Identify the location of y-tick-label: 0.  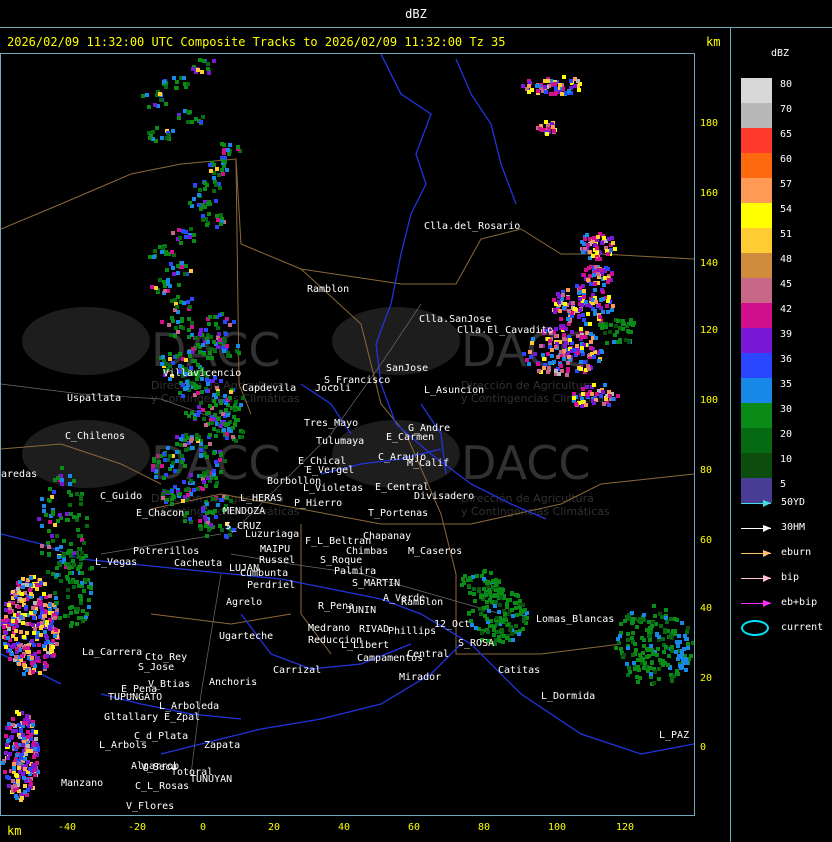
(703, 747).